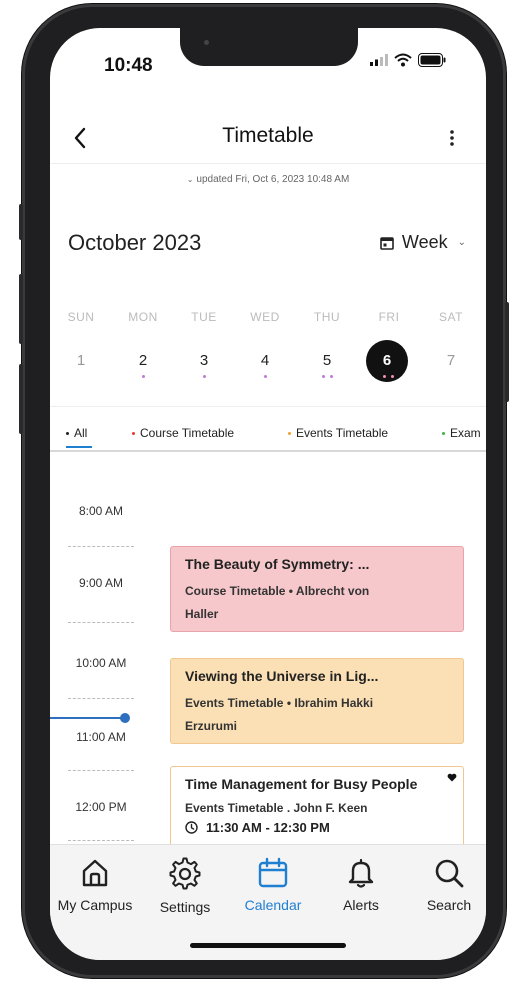 The height and width of the screenshot is (982, 518). What do you see at coordinates (268, 827) in the screenshot?
I see `event-time-range: 11:30 AM - 12:30 PM` at bounding box center [268, 827].